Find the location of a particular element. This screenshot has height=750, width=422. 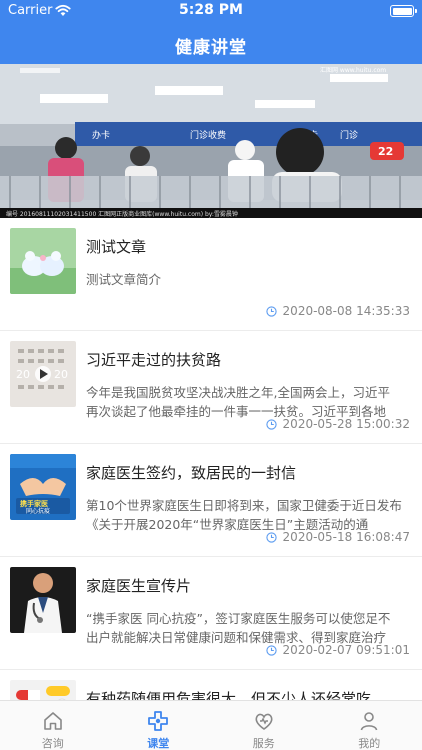

article-date: 2020-02-07 09:51:01 is located at coordinates (337, 650).